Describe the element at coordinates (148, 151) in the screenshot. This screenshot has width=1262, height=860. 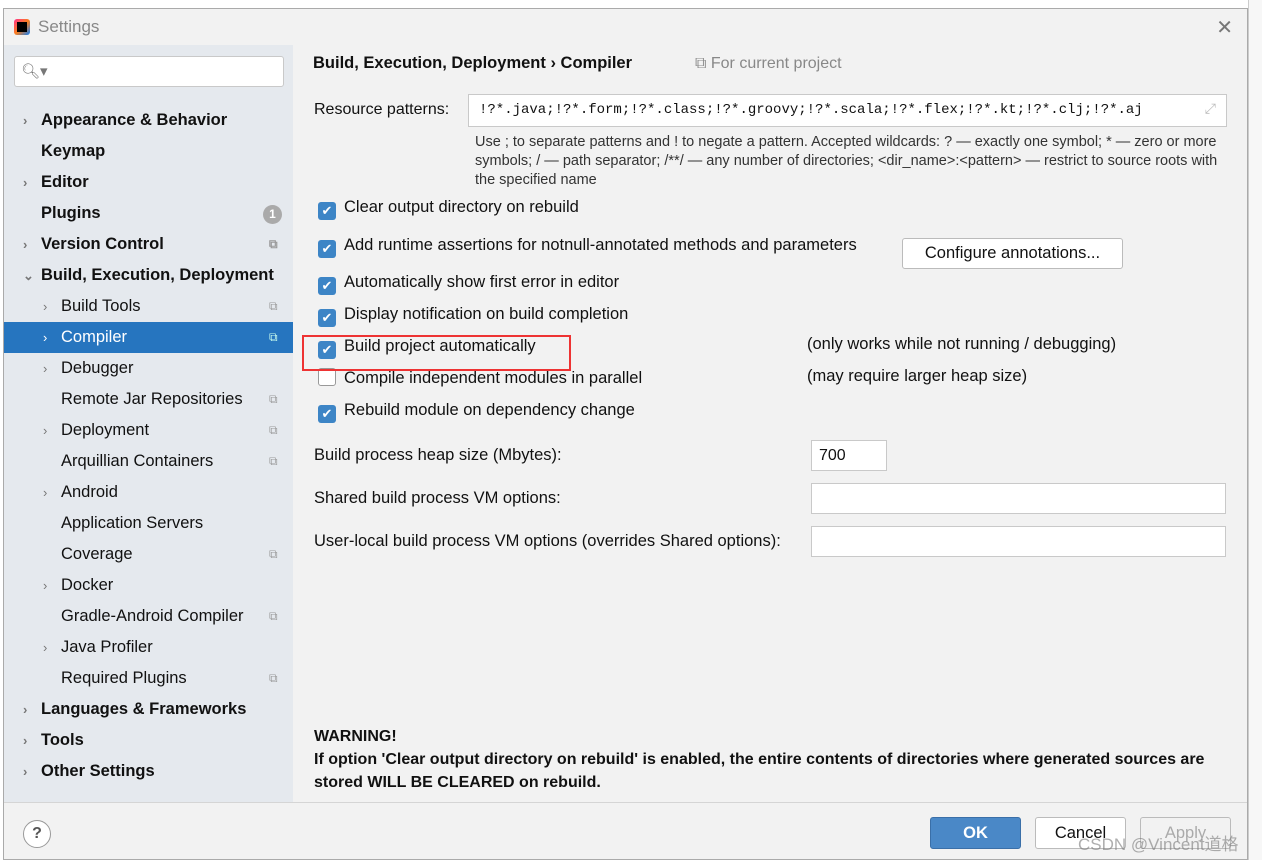
I see `tree-item: Keymap` at that location.